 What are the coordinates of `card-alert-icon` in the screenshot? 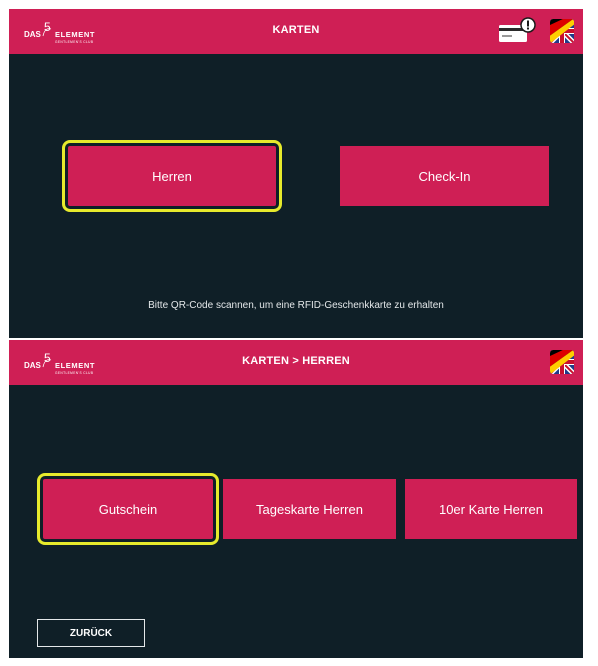 It's located at (517, 31).